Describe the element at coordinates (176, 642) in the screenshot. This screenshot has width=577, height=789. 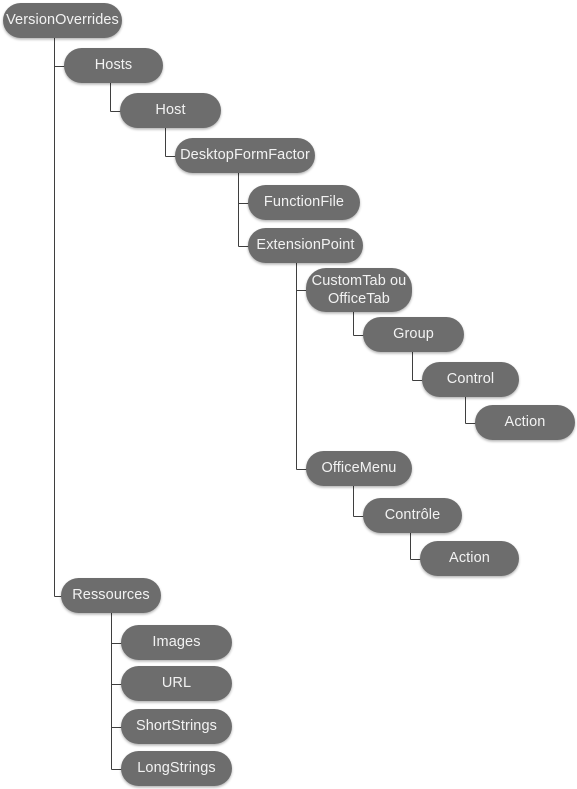
I see `node-images: Images` at that location.